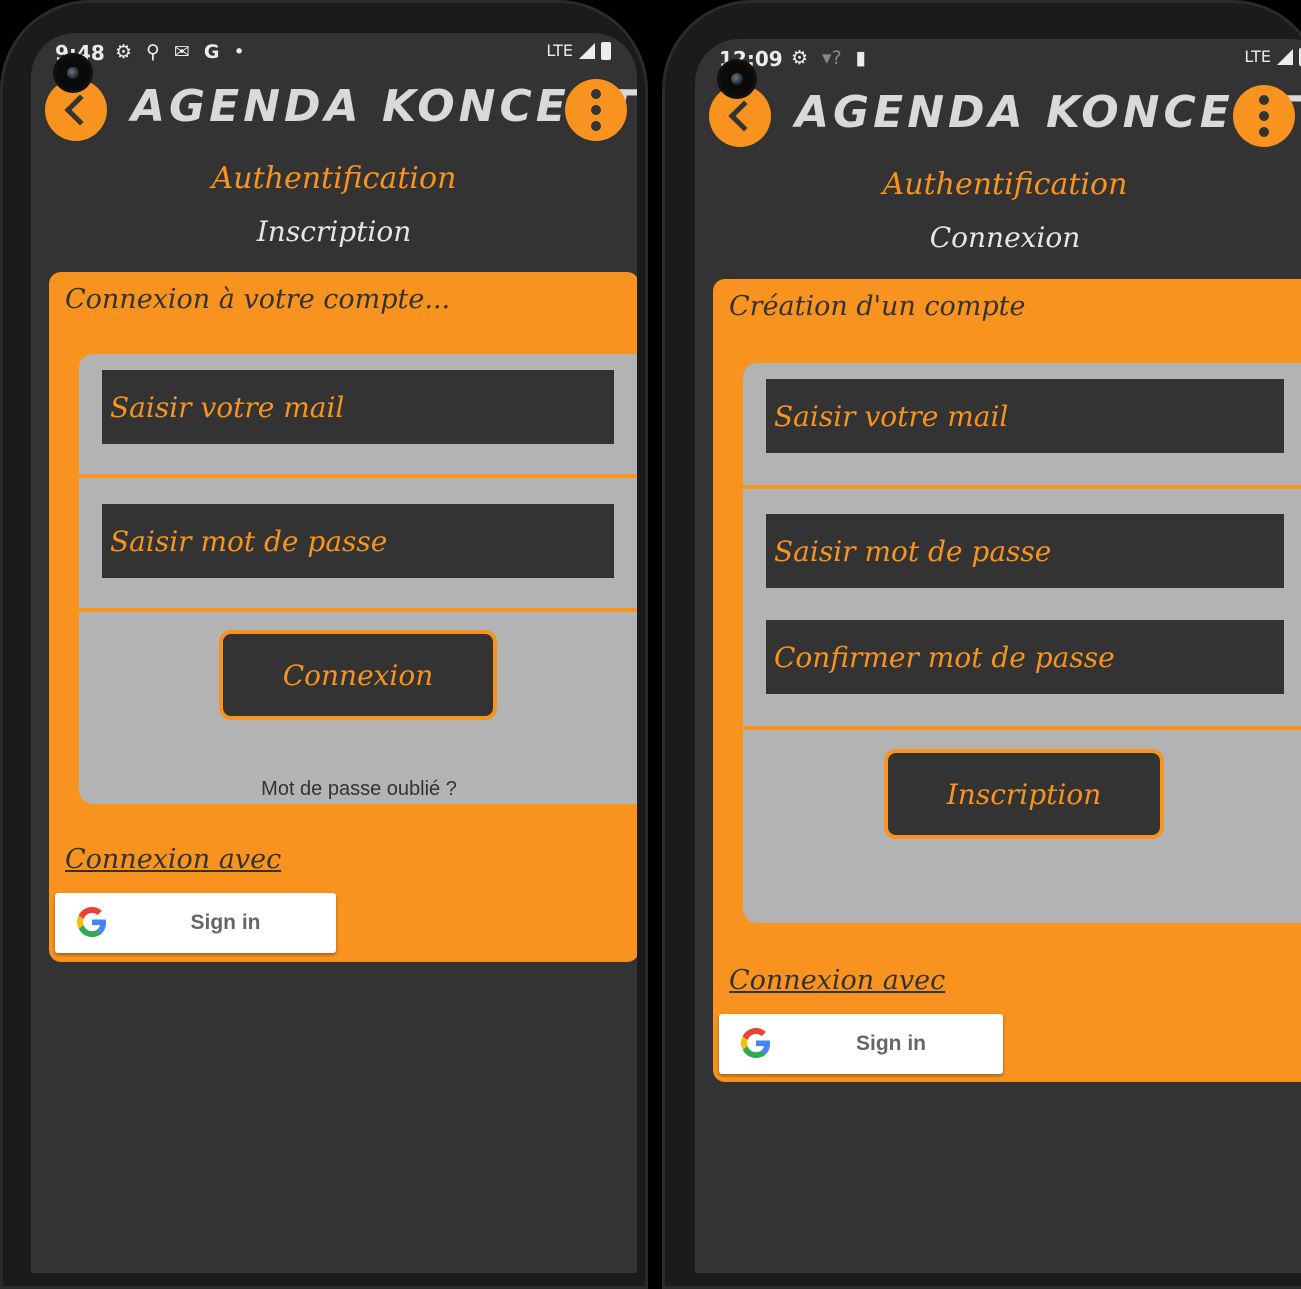 The image size is (1301, 1289). I want to click on google-icon: G, so click(211, 52).